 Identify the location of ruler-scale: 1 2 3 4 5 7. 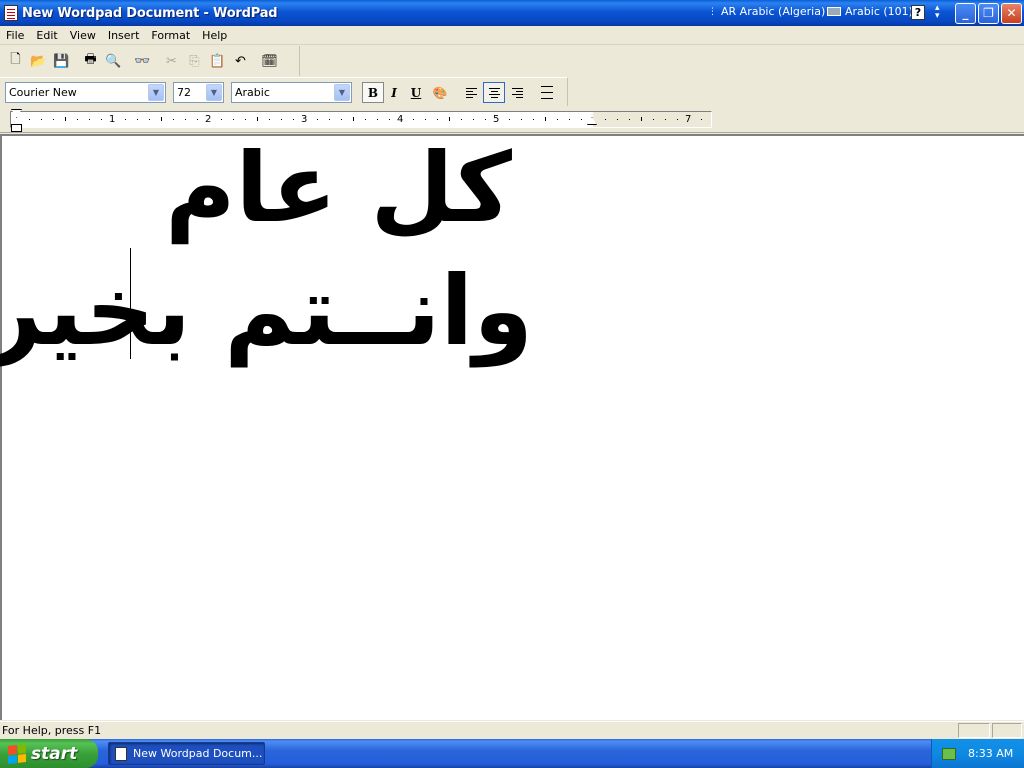
(361, 119).